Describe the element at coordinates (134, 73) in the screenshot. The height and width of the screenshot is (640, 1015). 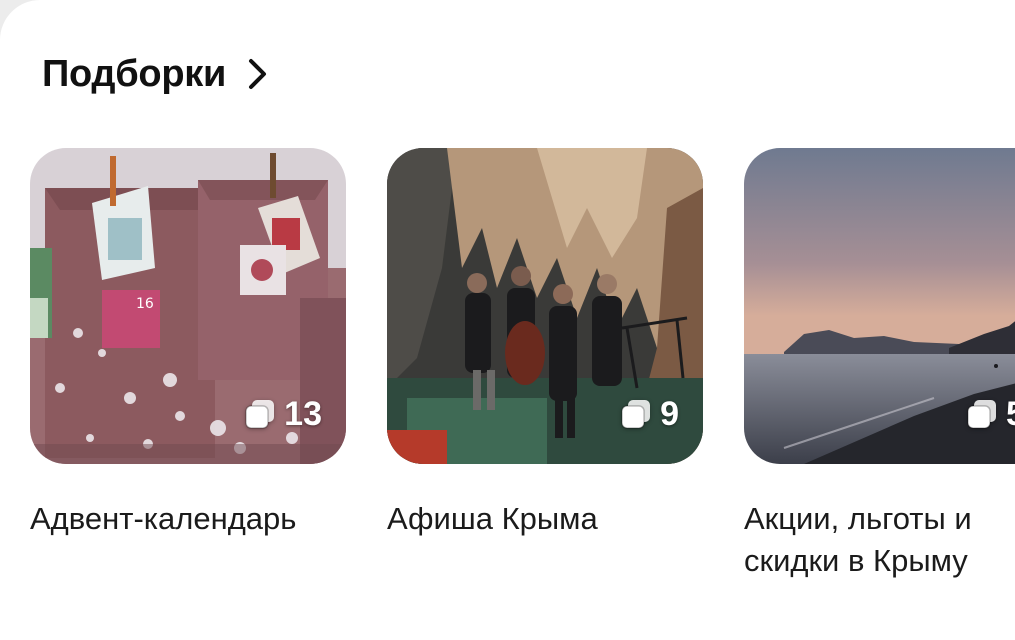
I see `section-title: Подборки` at that location.